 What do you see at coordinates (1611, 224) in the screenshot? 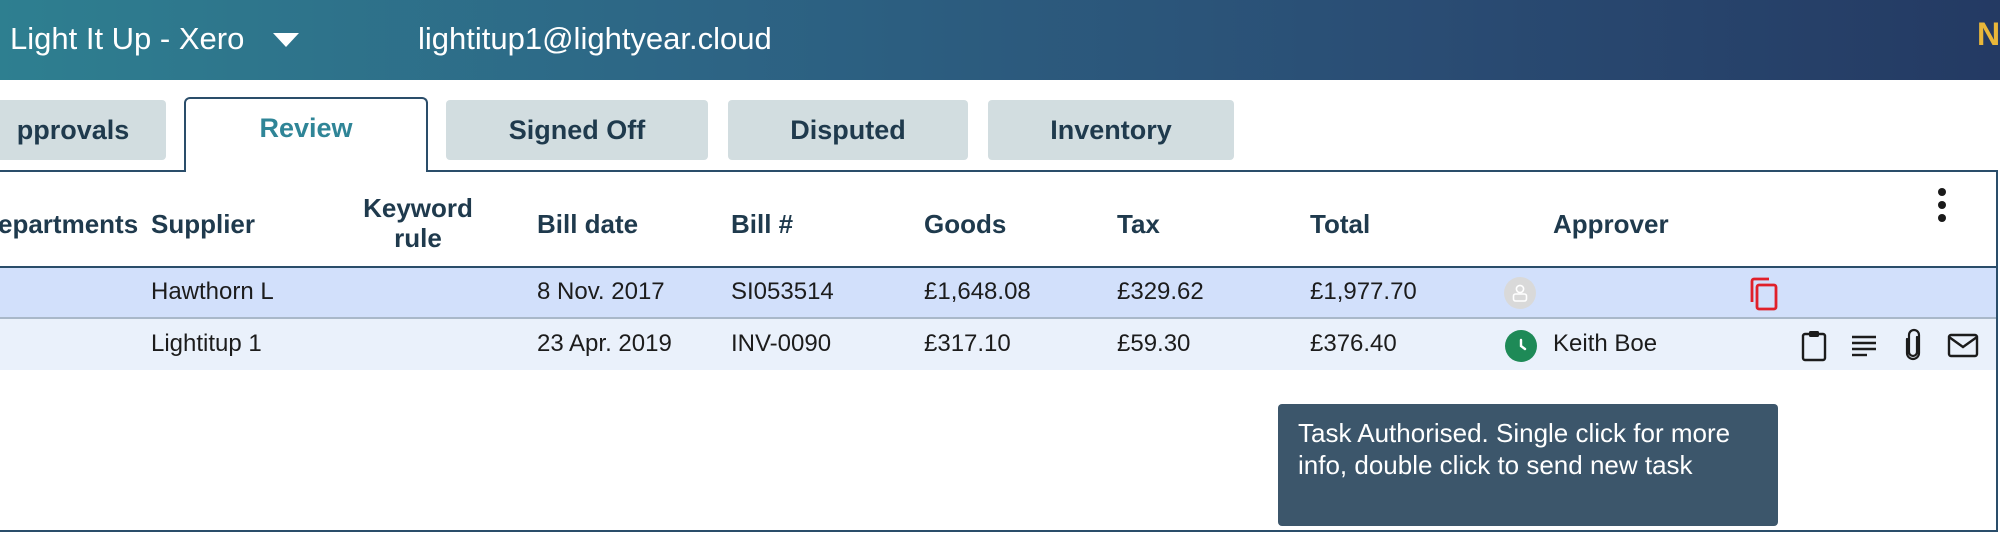
I see `column-header-approver: Approver` at bounding box center [1611, 224].